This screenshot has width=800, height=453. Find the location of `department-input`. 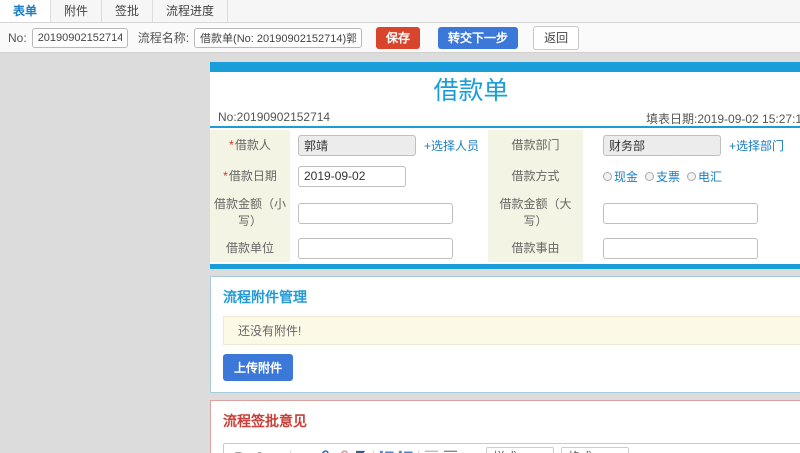

department-input is located at coordinates (662, 145).